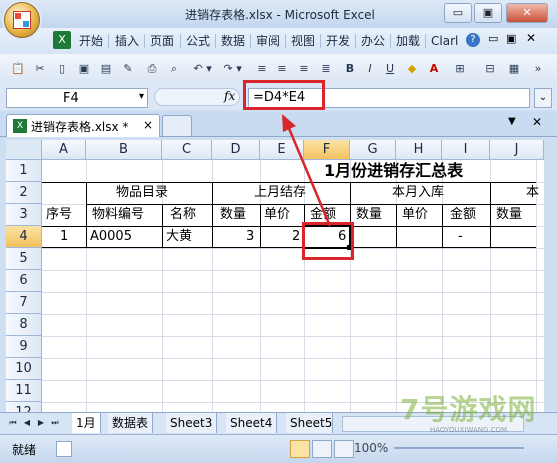 The height and width of the screenshot is (463, 557). What do you see at coordinates (469, 430) in the screenshot?
I see `watermark-subtext: HAOYOUXIWANG.COM` at bounding box center [469, 430].